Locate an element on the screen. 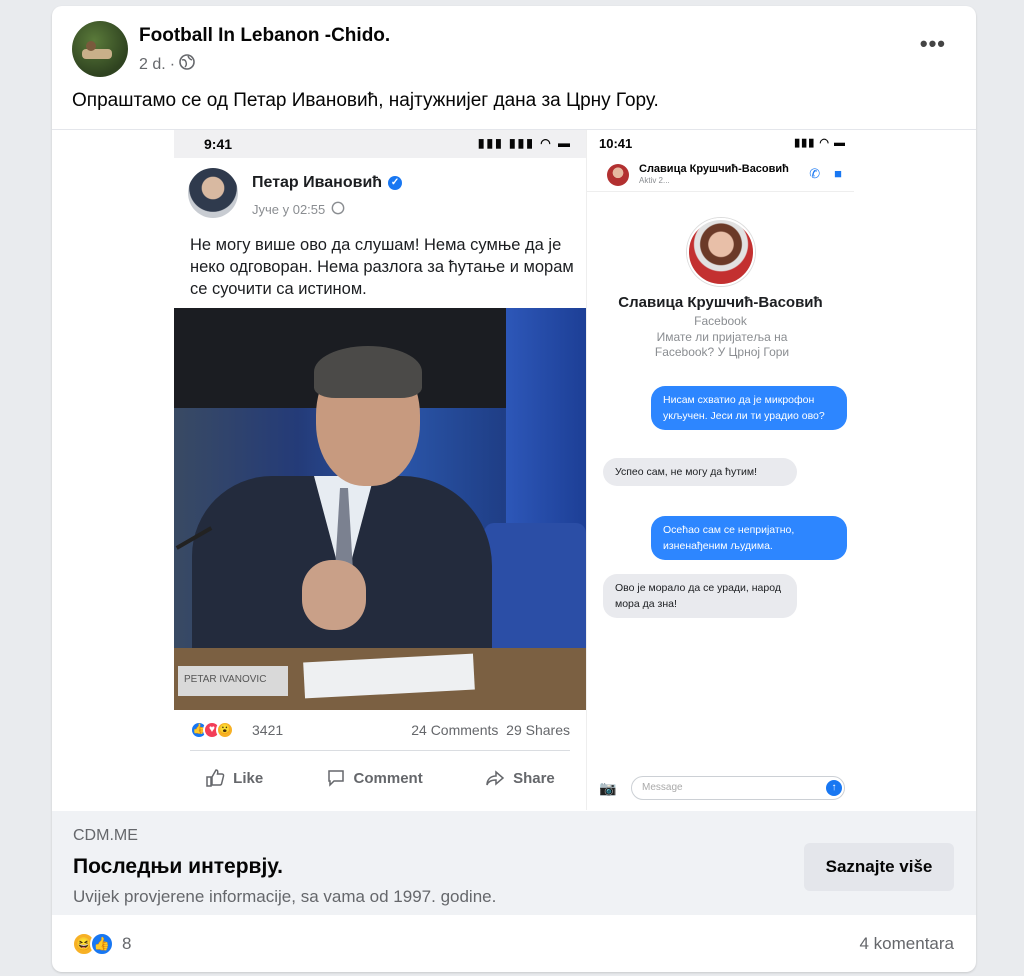 This screenshot has height=976, width=1024. link-title: Последњи интервју. is located at coordinates (178, 867).